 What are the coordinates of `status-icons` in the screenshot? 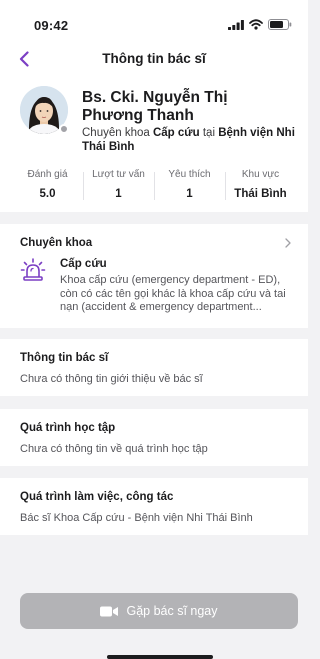 It's located at (260, 24).